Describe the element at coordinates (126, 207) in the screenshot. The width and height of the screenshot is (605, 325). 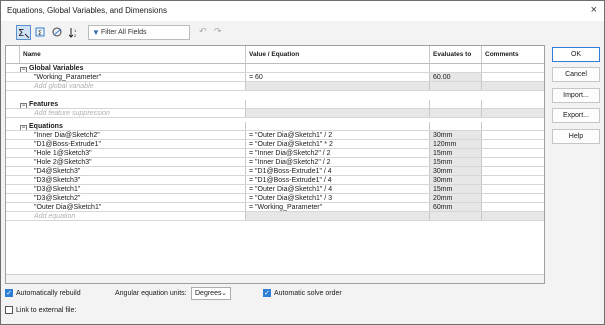
I see `row-name: "Outer Dia@Sketch1"` at that location.